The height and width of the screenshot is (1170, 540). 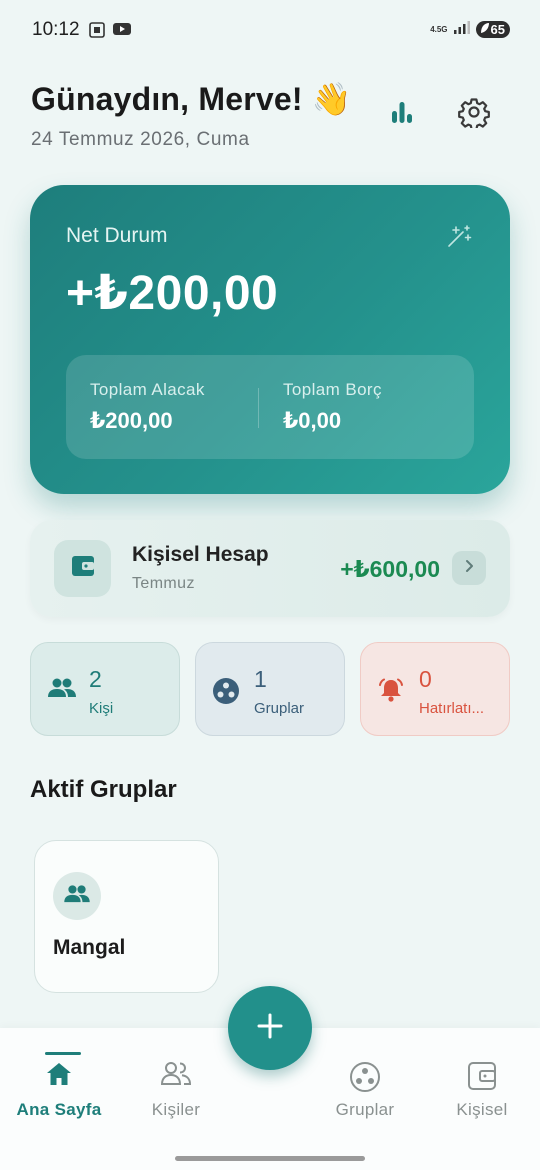 I want to click on status-bar: 10:12 4.5G 65, so click(x=270, y=31).